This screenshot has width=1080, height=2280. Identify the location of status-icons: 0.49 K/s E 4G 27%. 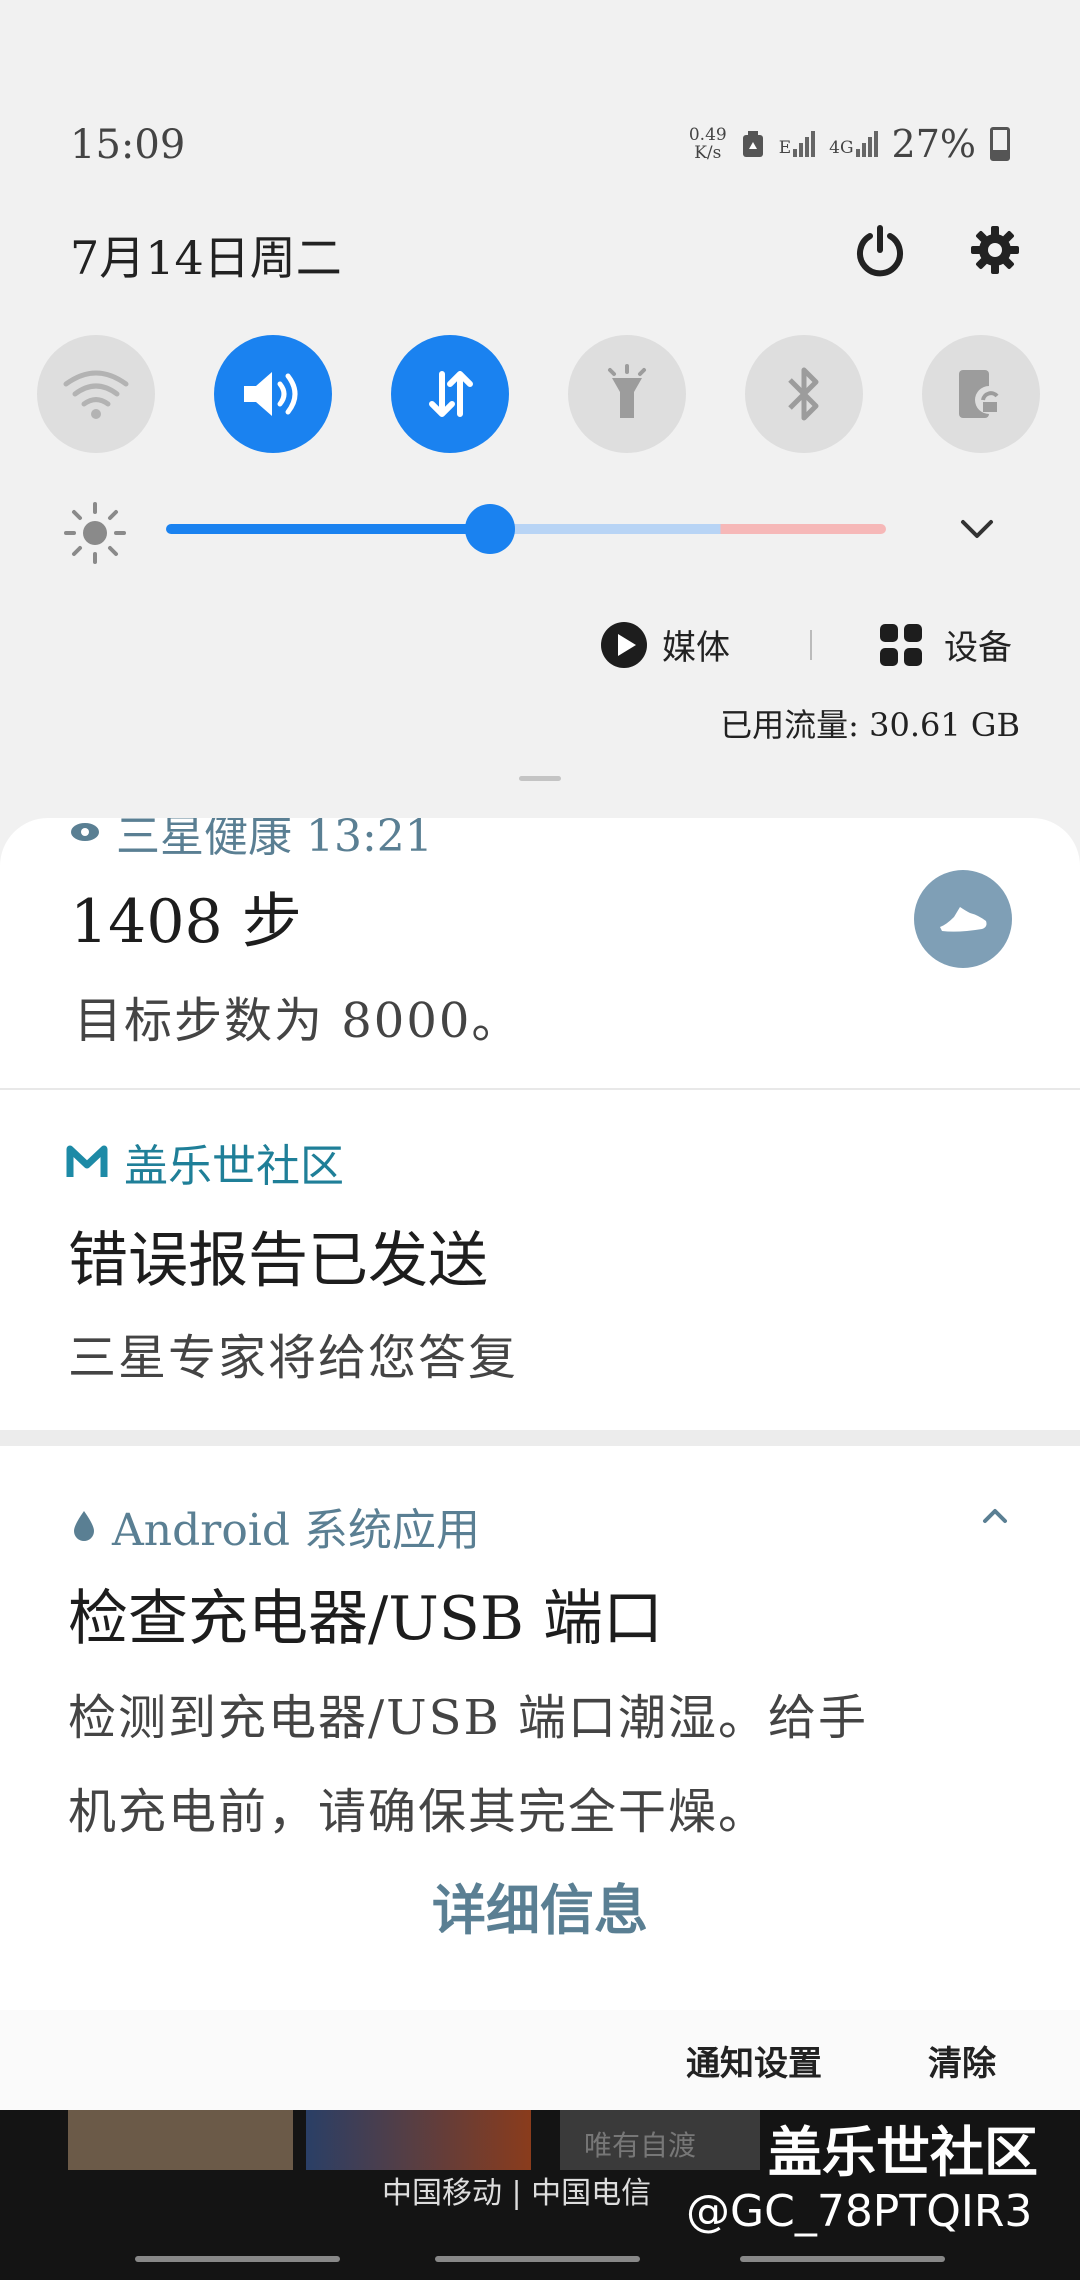
(849, 144).